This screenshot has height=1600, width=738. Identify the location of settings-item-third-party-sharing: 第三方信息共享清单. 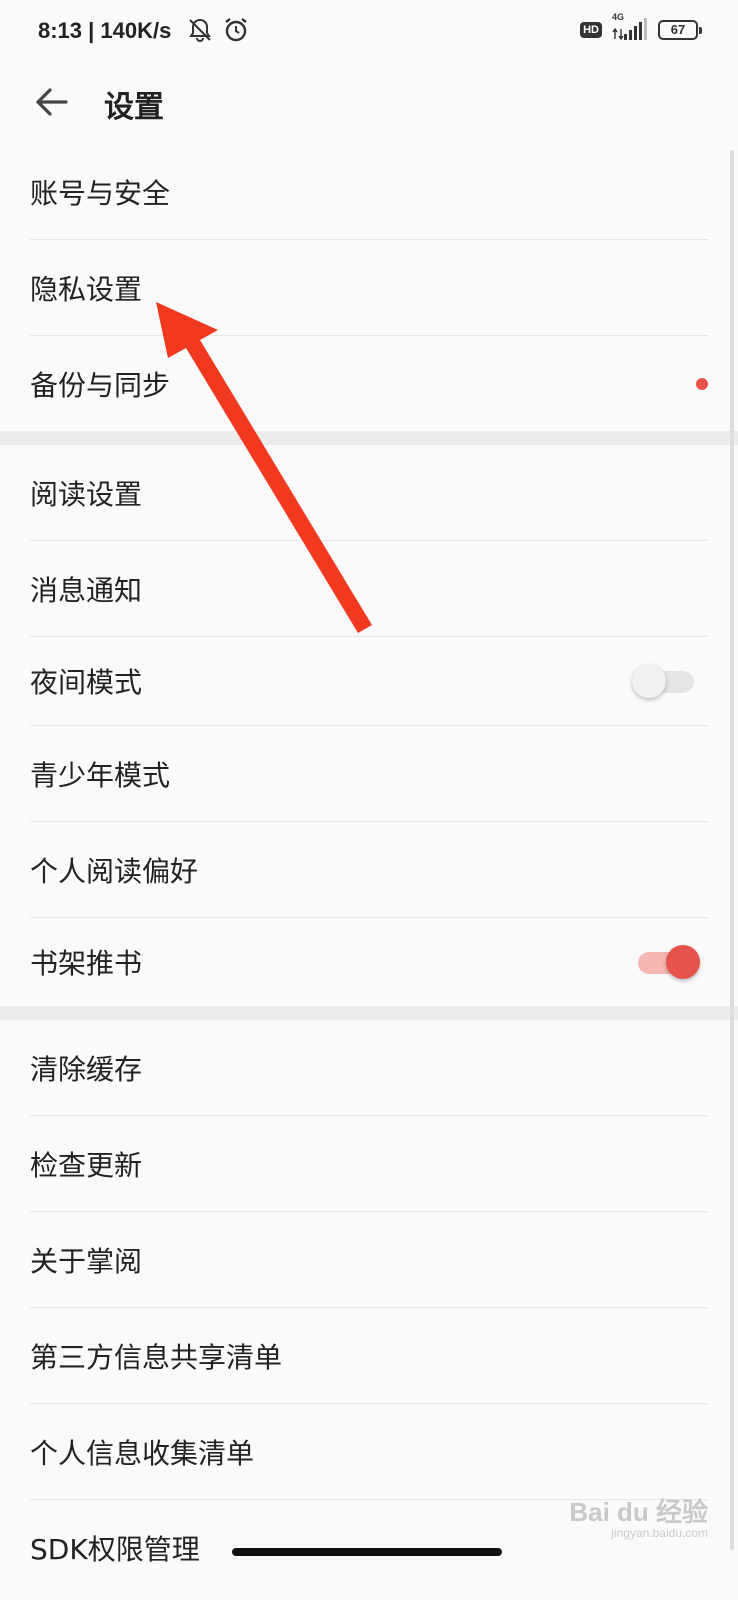
(369, 1356).